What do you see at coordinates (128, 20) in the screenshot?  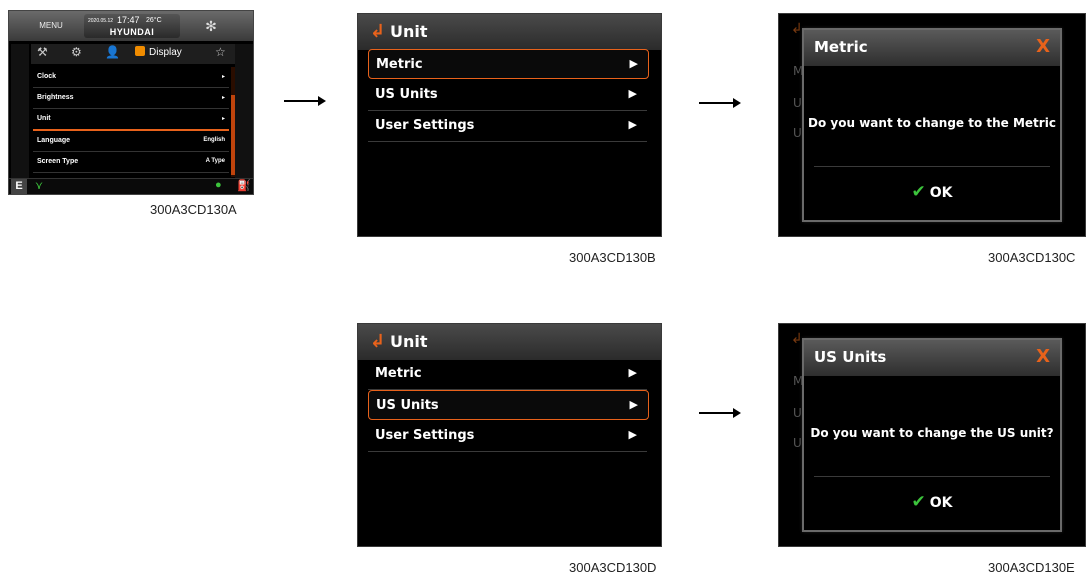 I see `time-text: 17:47` at bounding box center [128, 20].